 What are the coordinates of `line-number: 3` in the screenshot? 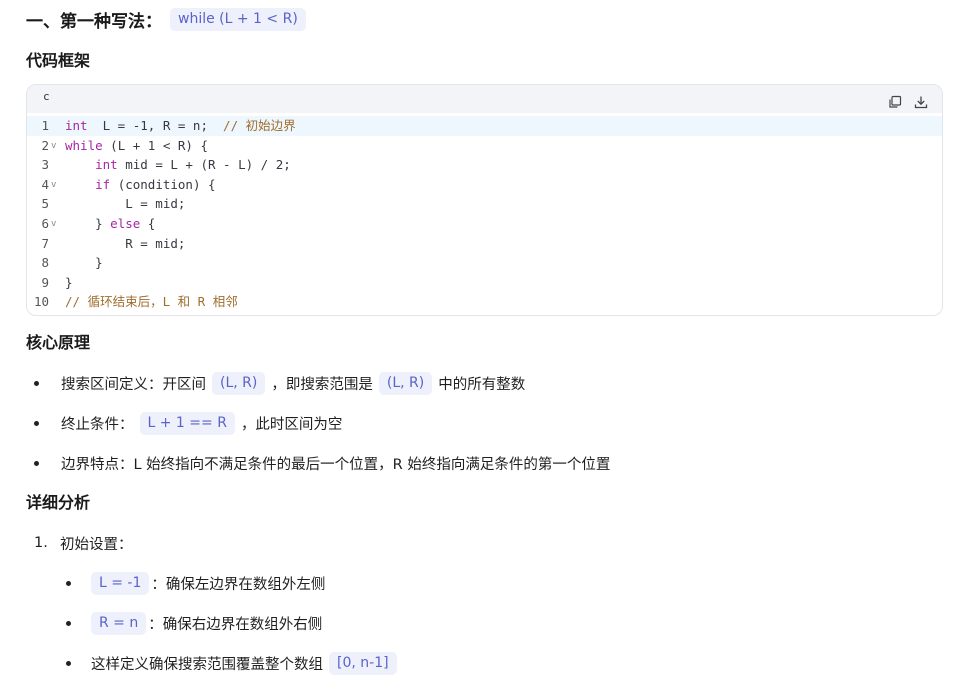 It's located at (45, 165).